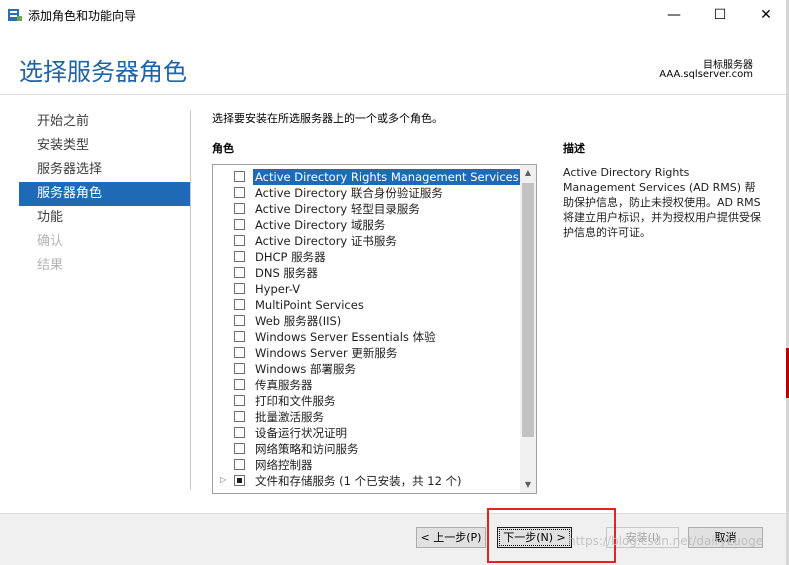  What do you see at coordinates (278, 289) in the screenshot?
I see `role-label: Hyper-V` at bounding box center [278, 289].